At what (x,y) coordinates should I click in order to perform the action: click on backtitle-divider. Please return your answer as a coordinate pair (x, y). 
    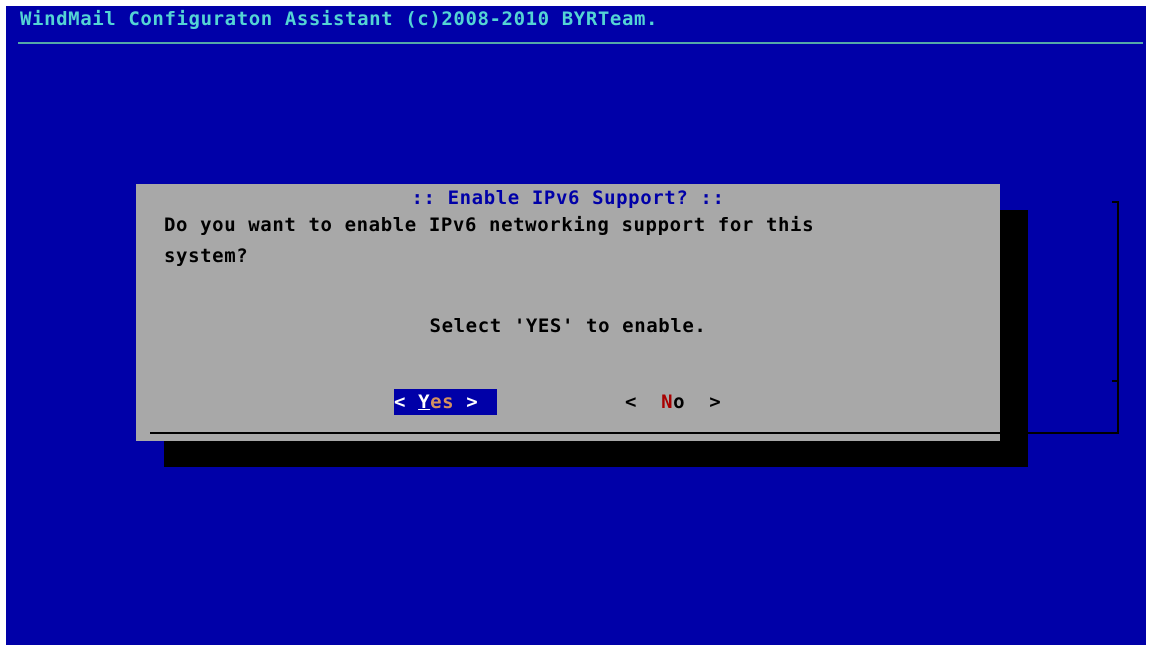
    Looking at the image, I should click on (580, 43).